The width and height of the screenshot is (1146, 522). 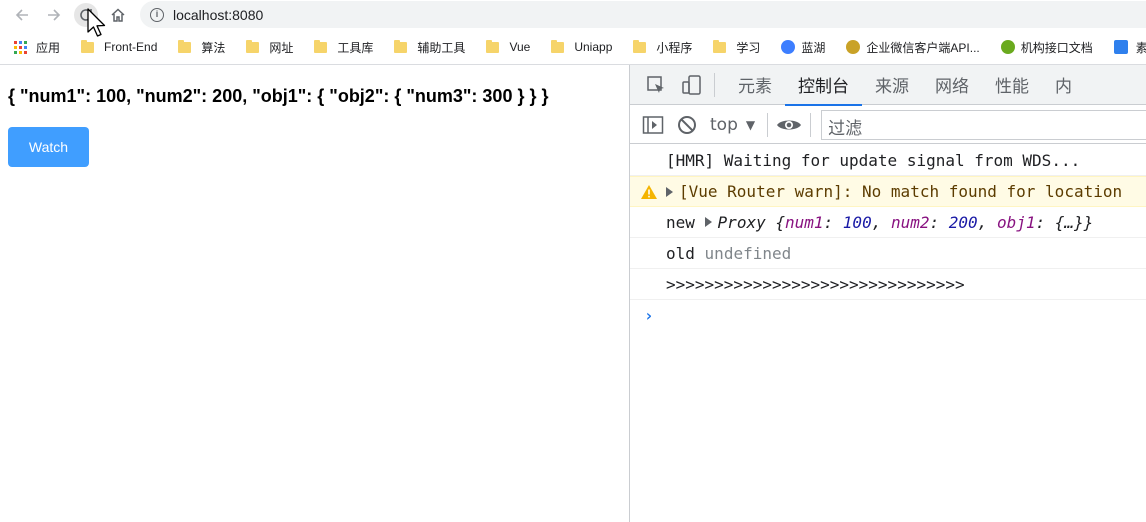 What do you see at coordinates (1069, 222) in the screenshot?
I see `proxy-value-3: {…}` at bounding box center [1069, 222].